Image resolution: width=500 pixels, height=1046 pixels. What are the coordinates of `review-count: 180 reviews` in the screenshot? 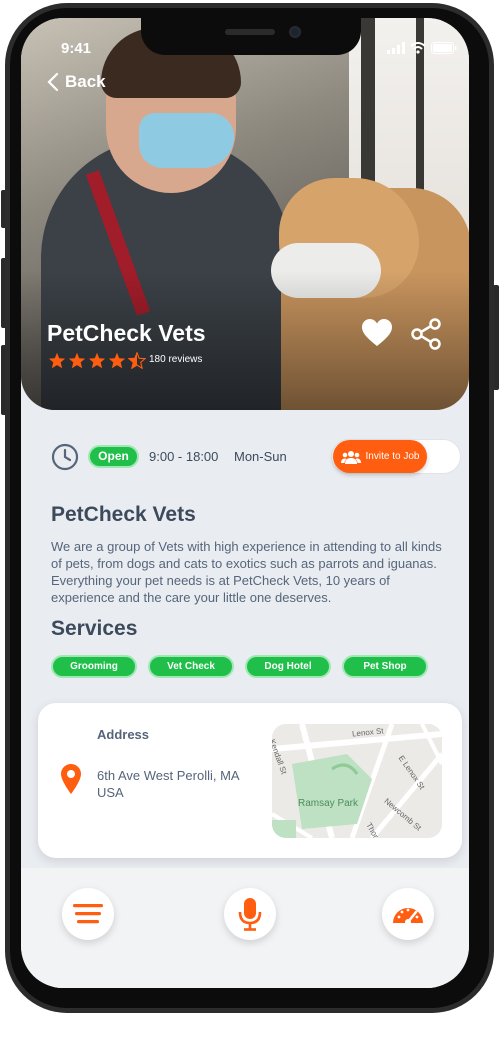 It's located at (176, 359).